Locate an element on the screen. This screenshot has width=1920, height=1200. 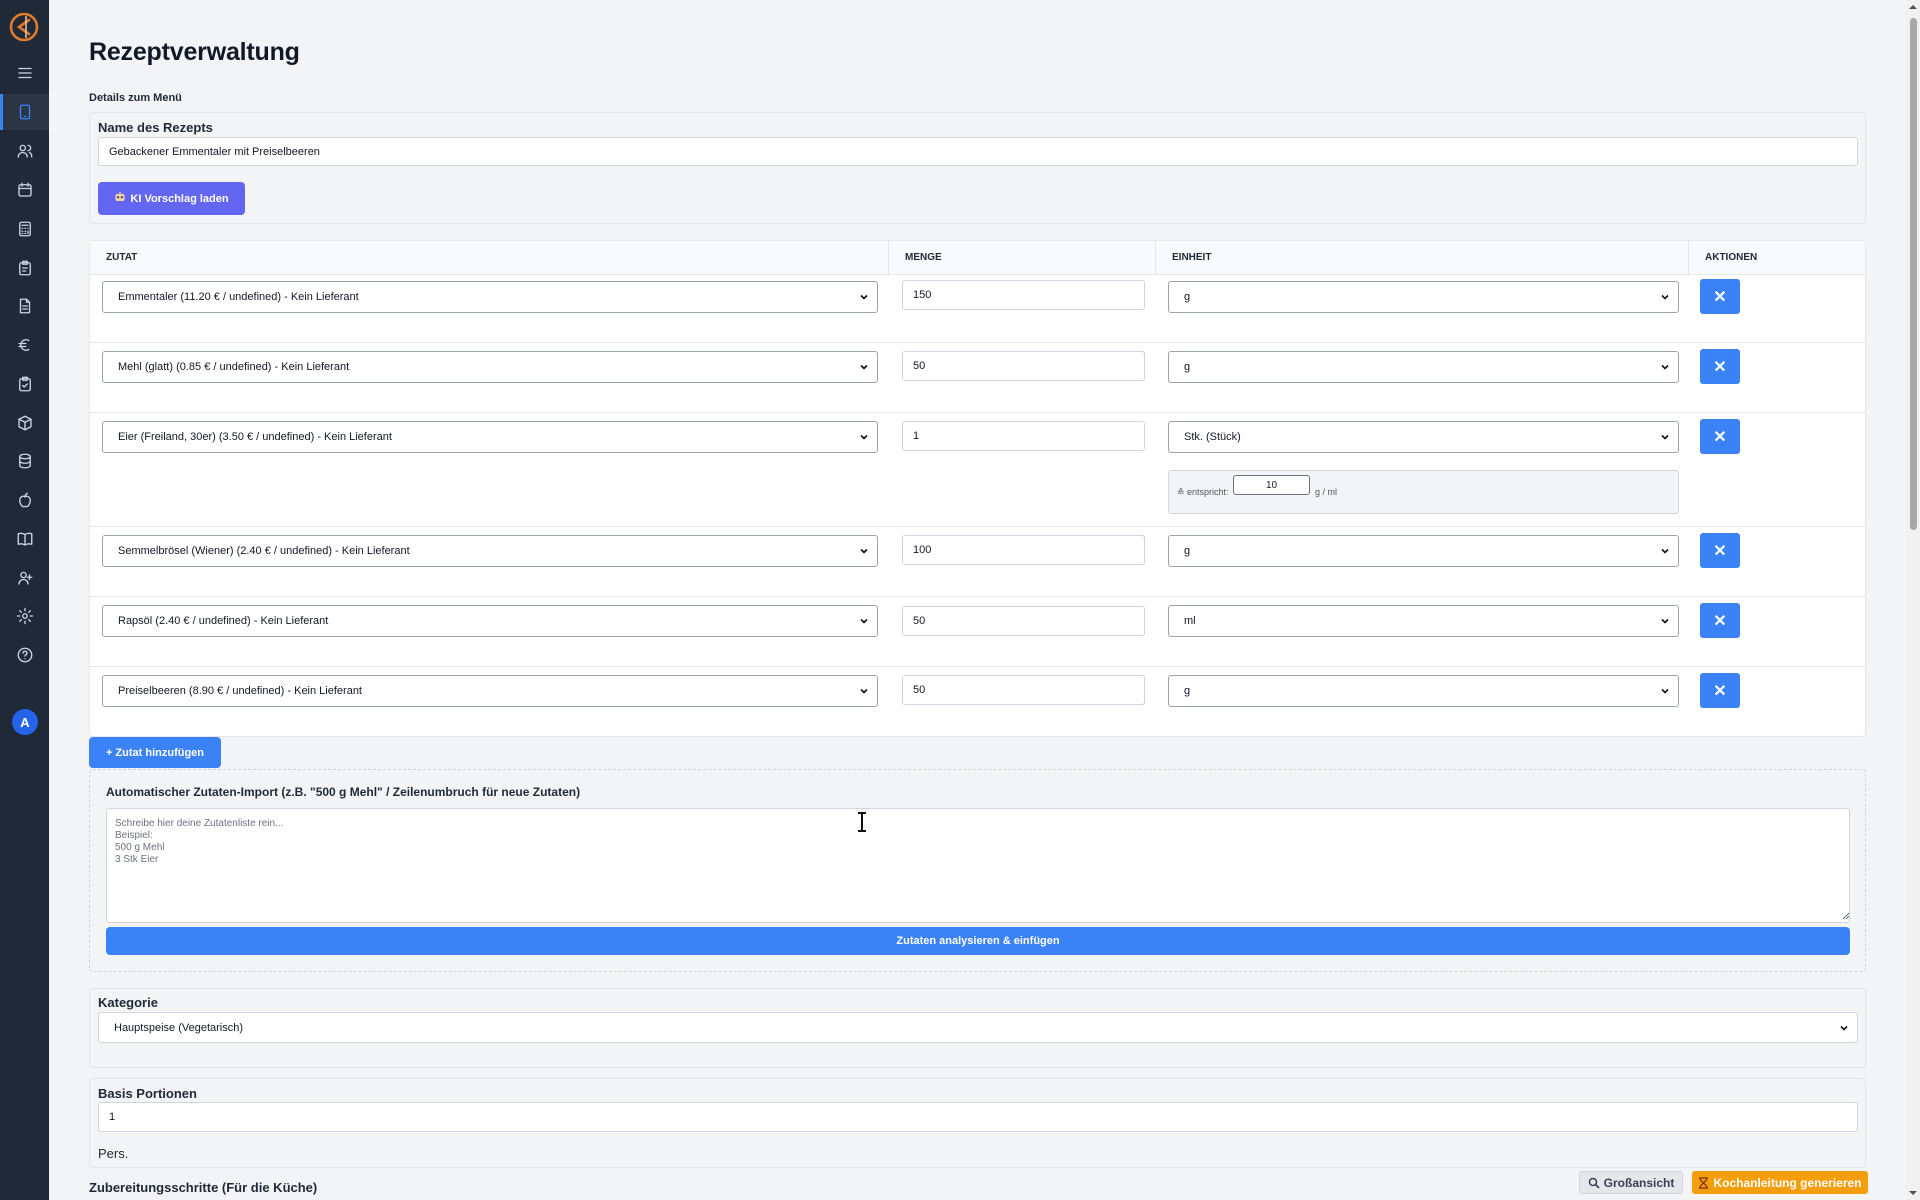
help-icon is located at coordinates (24, 655).